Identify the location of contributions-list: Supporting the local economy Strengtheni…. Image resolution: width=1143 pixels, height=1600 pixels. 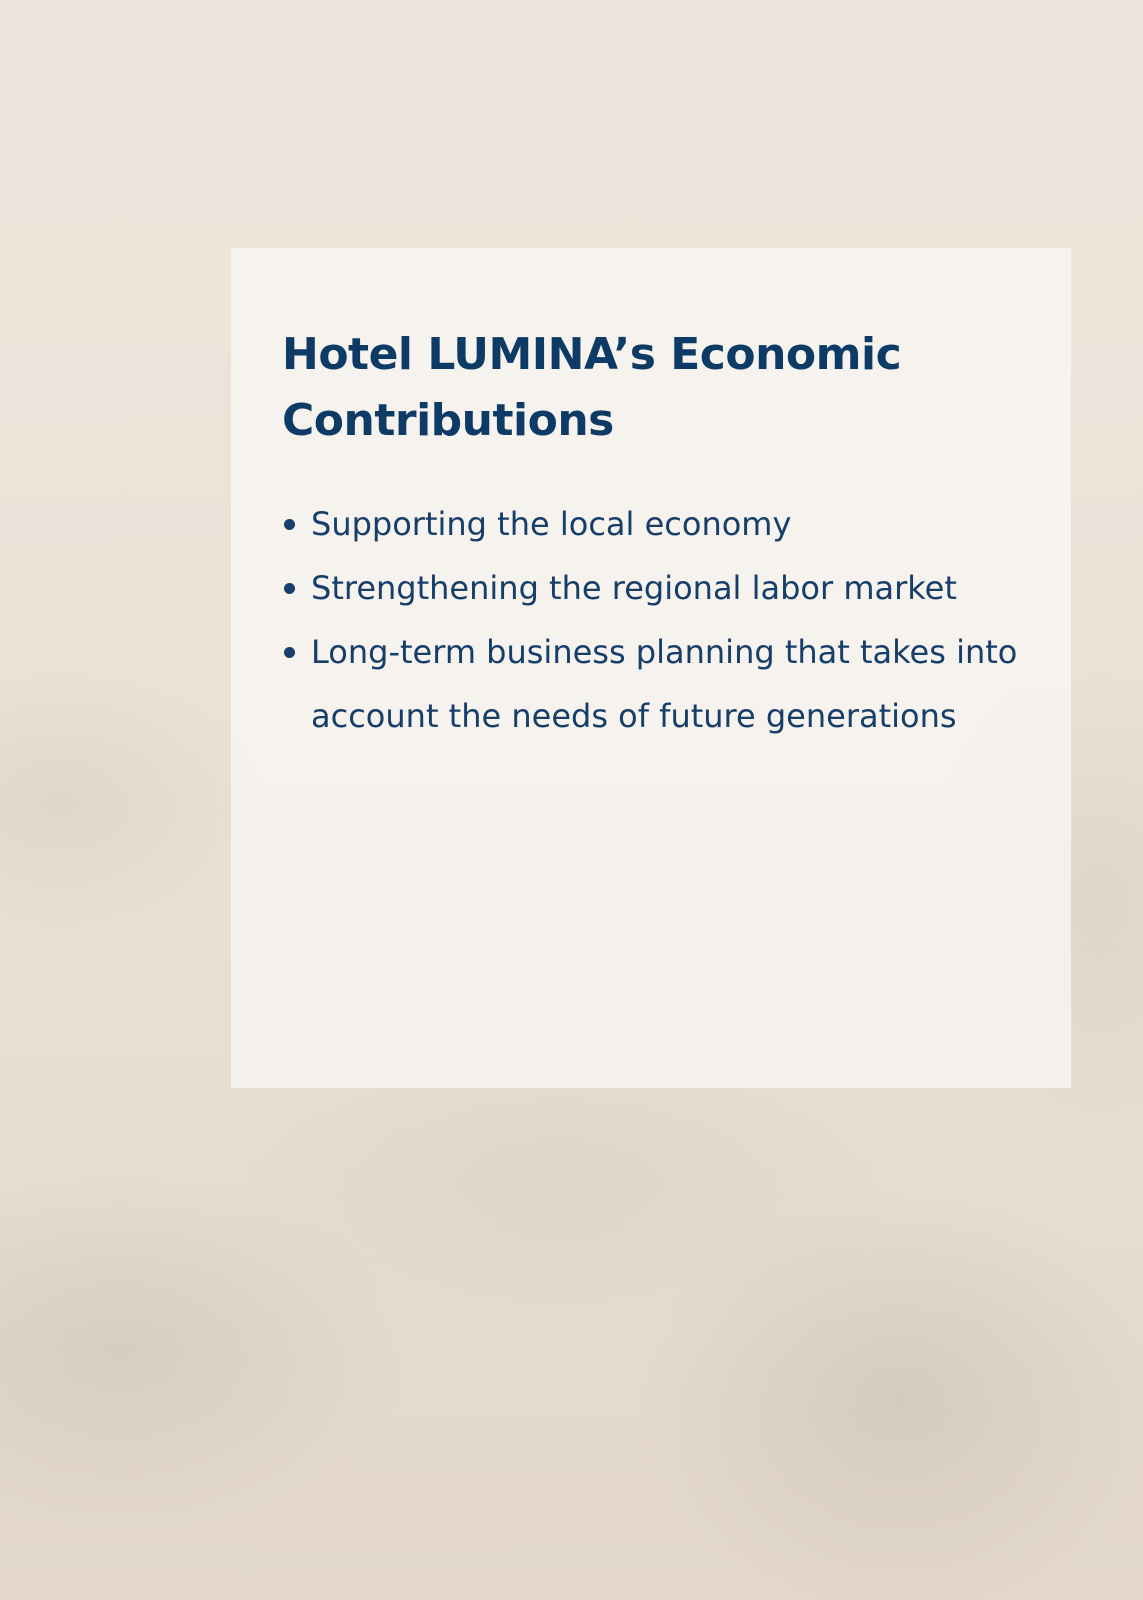
(656, 620).